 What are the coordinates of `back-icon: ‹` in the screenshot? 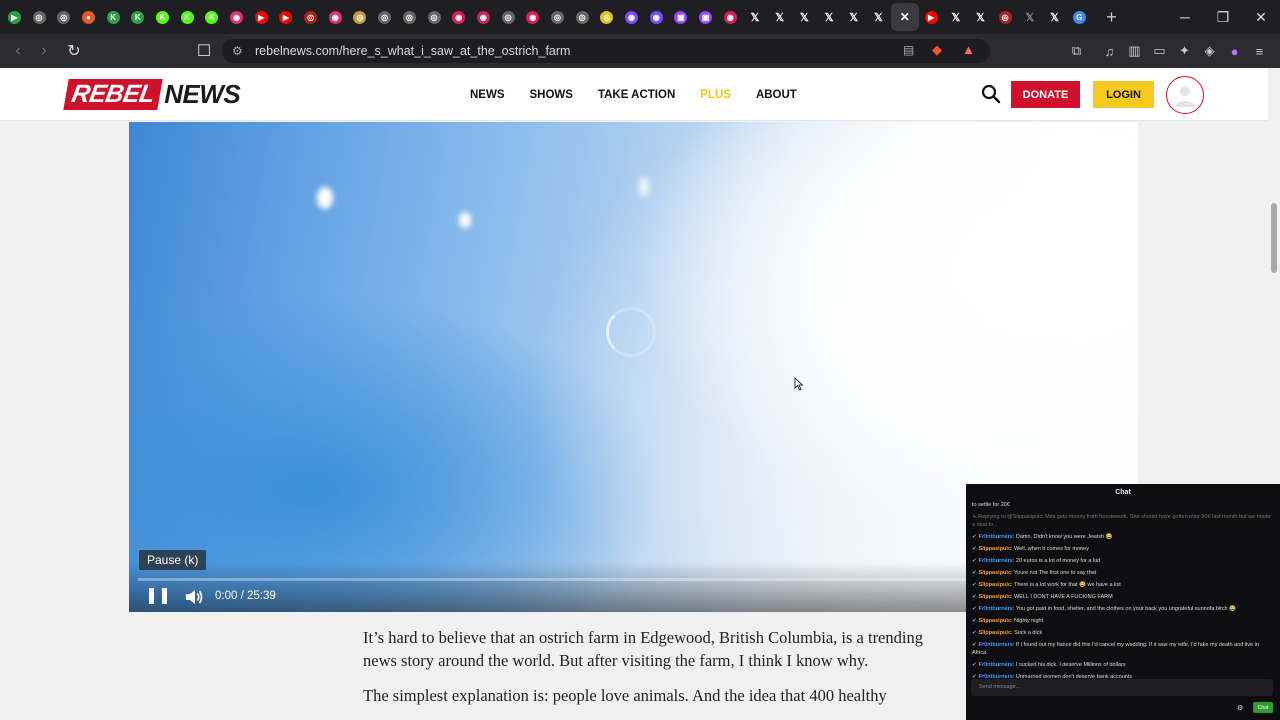 It's located at (18, 51).